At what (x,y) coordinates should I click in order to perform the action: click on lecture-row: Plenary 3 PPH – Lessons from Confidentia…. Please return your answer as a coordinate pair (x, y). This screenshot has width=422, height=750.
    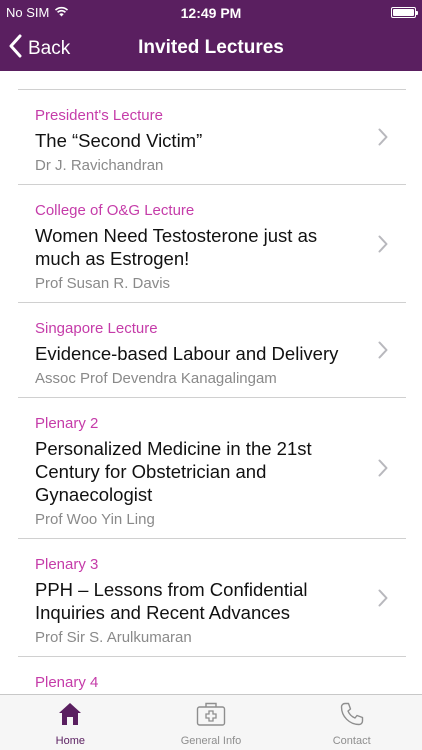
    Looking at the image, I should click on (212, 598).